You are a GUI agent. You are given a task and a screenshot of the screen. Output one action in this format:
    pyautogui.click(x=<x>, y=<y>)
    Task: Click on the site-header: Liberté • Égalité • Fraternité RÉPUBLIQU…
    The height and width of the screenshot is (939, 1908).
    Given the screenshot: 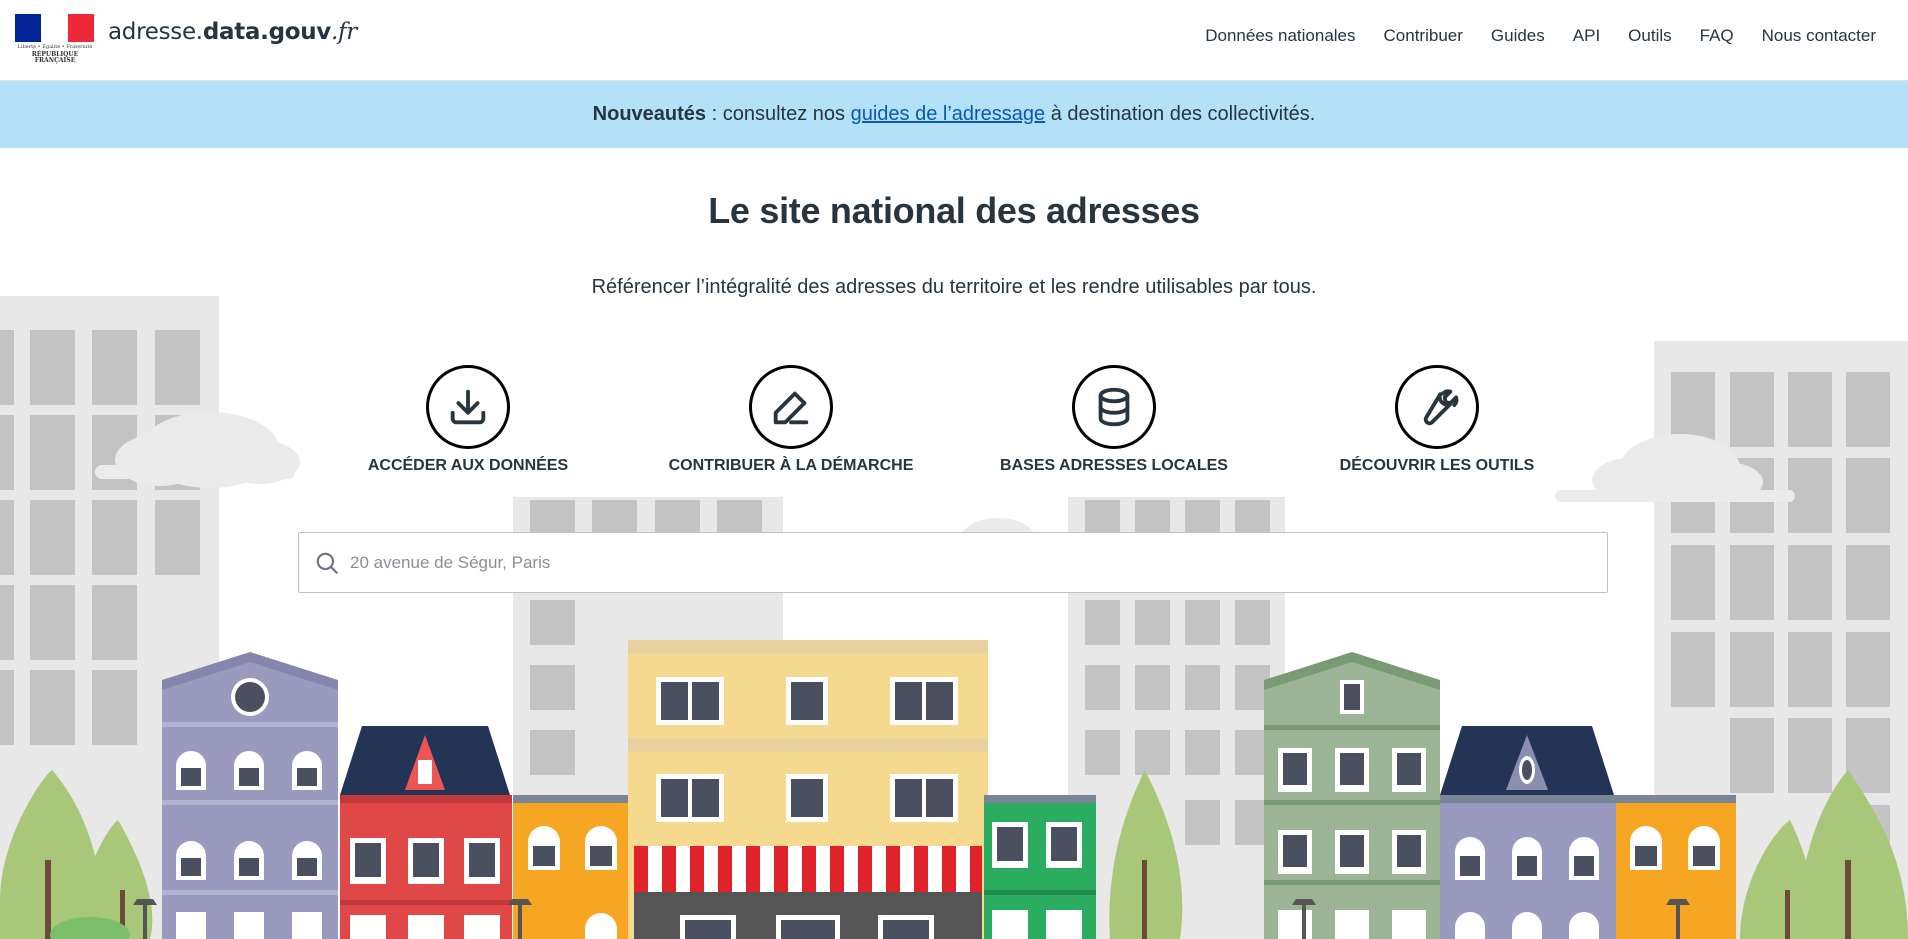 What is the action you would take?
    pyautogui.click(x=954, y=40)
    